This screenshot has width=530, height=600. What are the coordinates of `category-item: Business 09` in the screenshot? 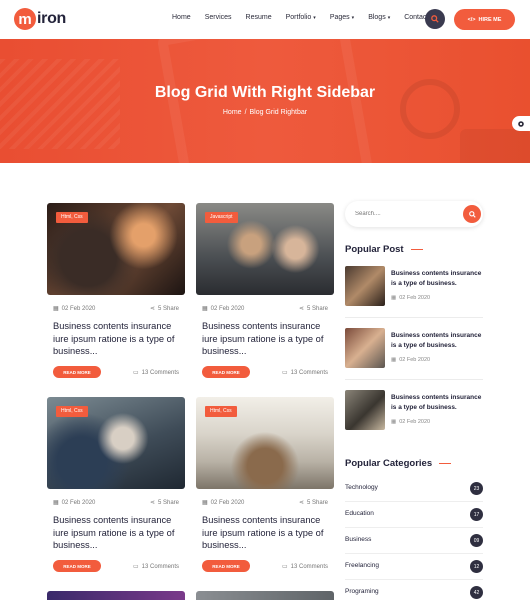 It's located at (414, 541).